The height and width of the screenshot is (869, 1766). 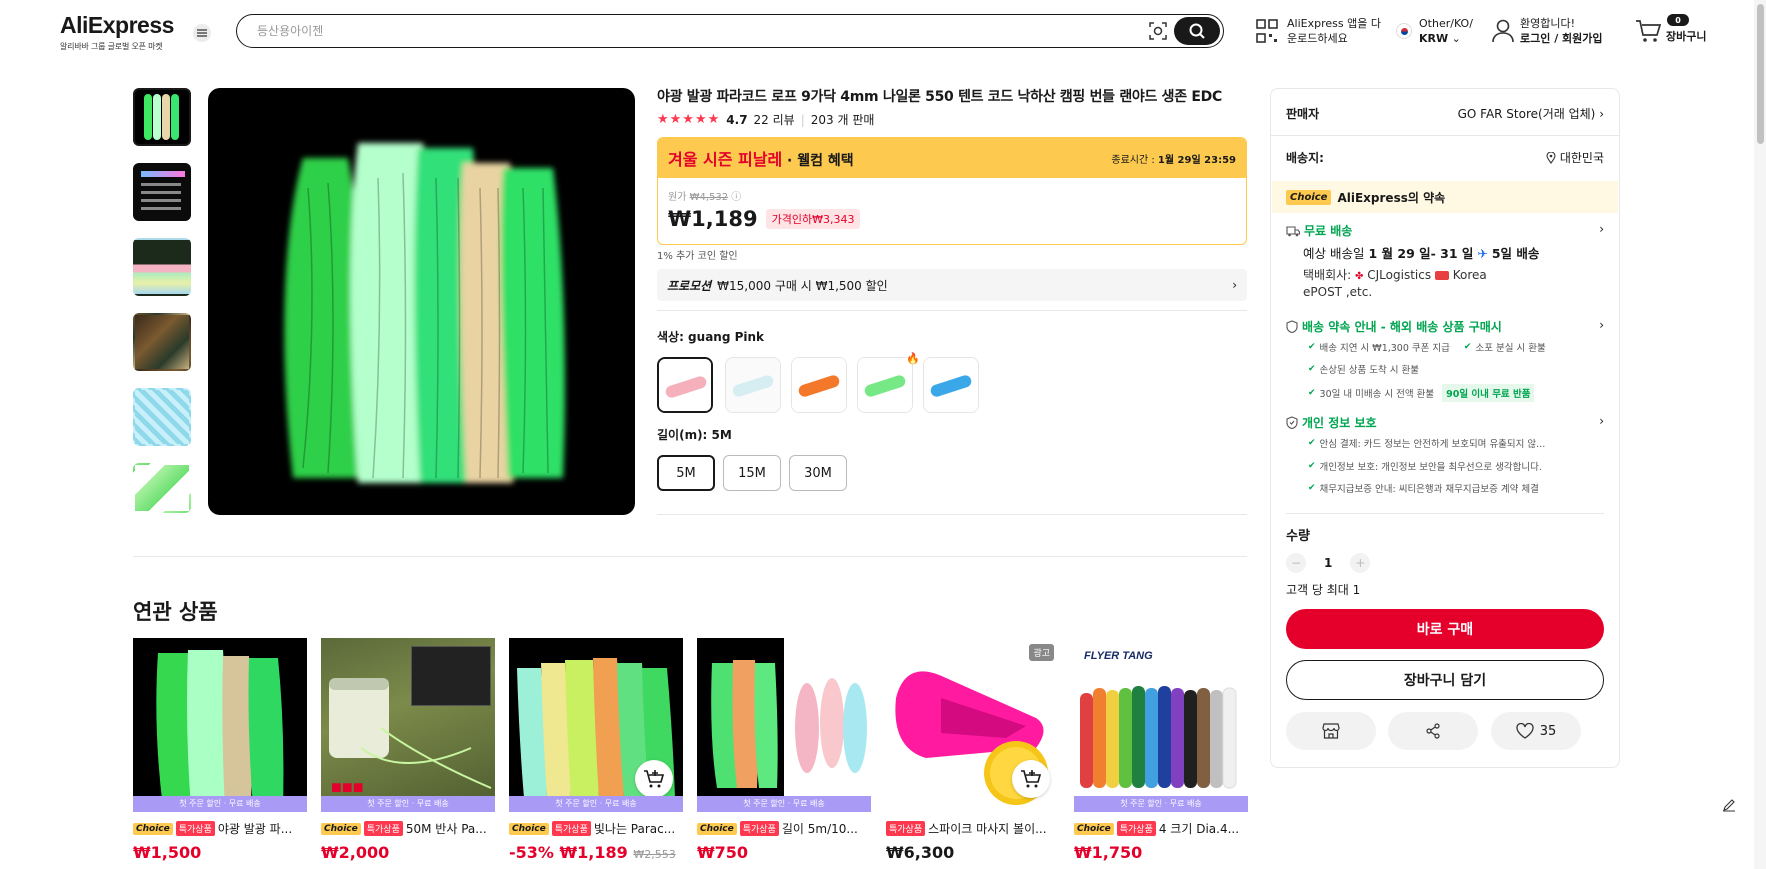 I want to click on ad-tag: 광고, so click(x=1041, y=652).